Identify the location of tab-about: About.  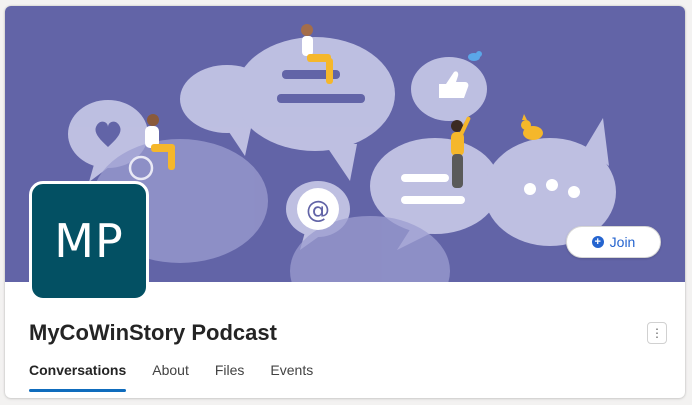
(170, 377).